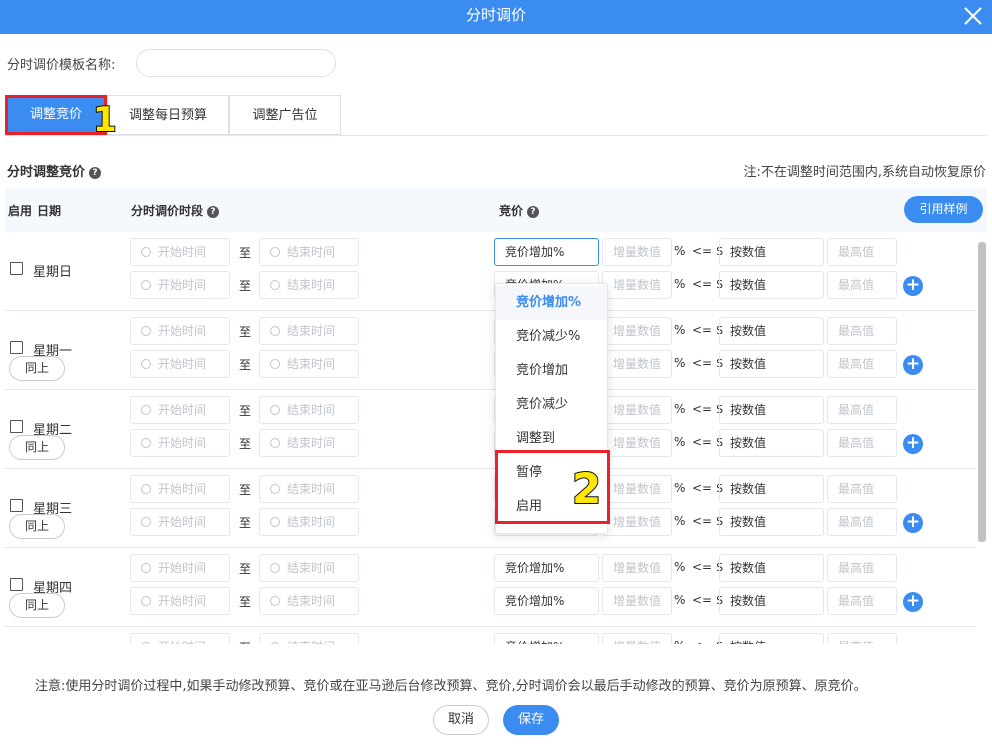 Image resolution: width=992 pixels, height=748 pixels. Describe the element at coordinates (168, 115) in the screenshot. I see `tab-adjust-daily-budget: 调整每日预算` at that location.